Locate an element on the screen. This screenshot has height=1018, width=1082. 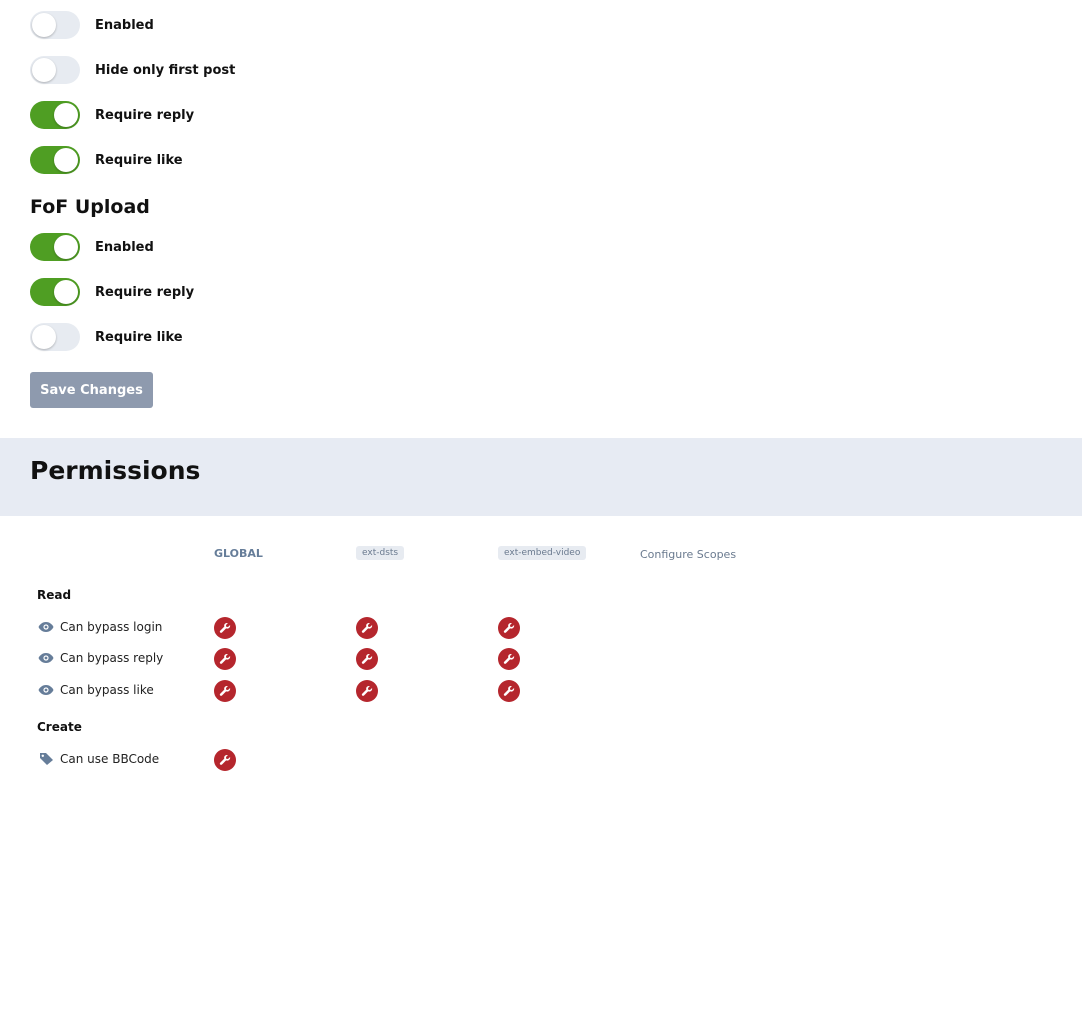
column-scope-ext-dsts: ext-dsts is located at coordinates (380, 553).